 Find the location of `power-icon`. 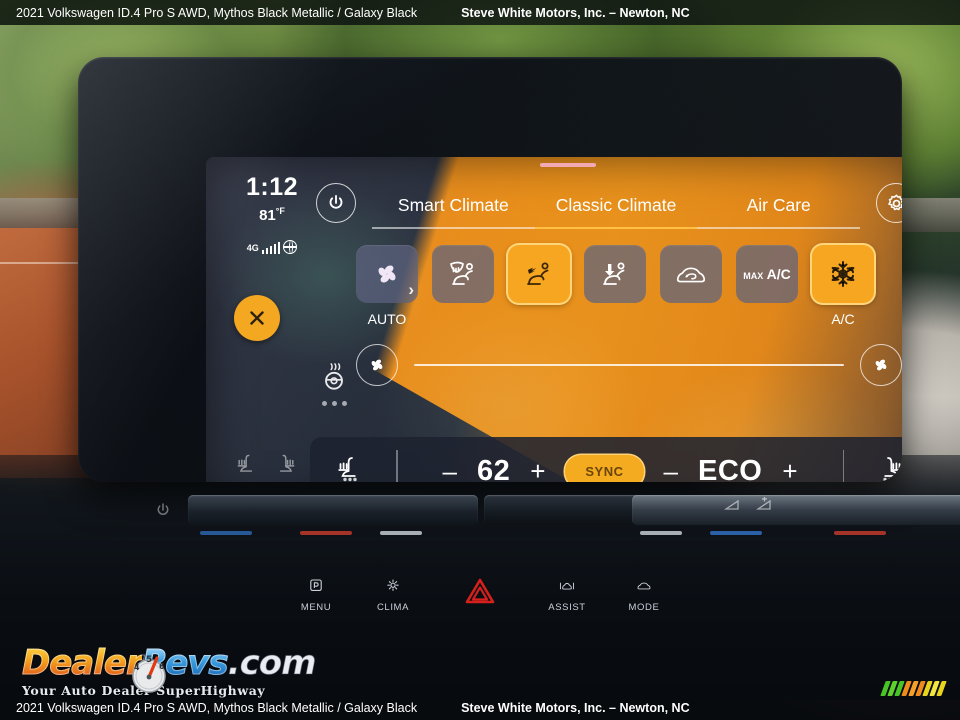

power-icon is located at coordinates (163, 510).